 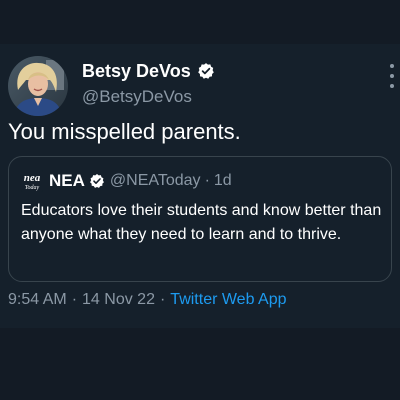 What do you see at coordinates (228, 300) in the screenshot?
I see `tweet-source-link: Twitter Web App` at bounding box center [228, 300].